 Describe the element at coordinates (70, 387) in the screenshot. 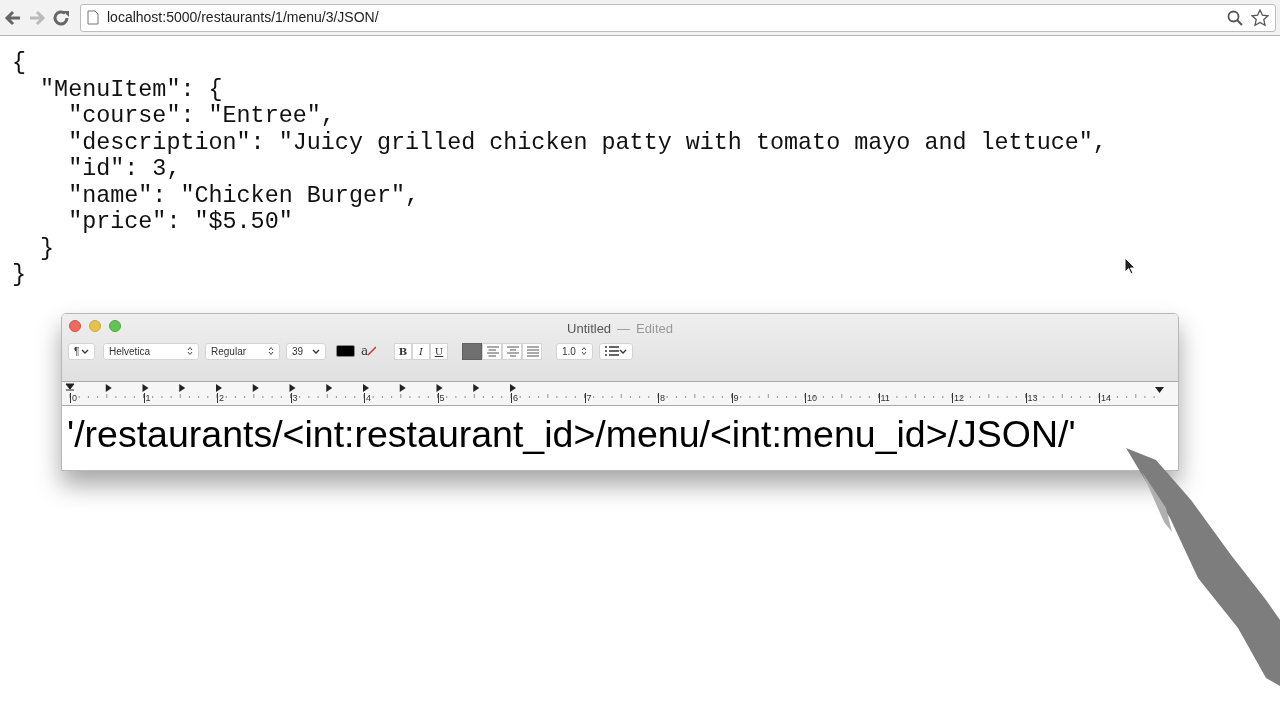

I see `indent-marker` at that location.